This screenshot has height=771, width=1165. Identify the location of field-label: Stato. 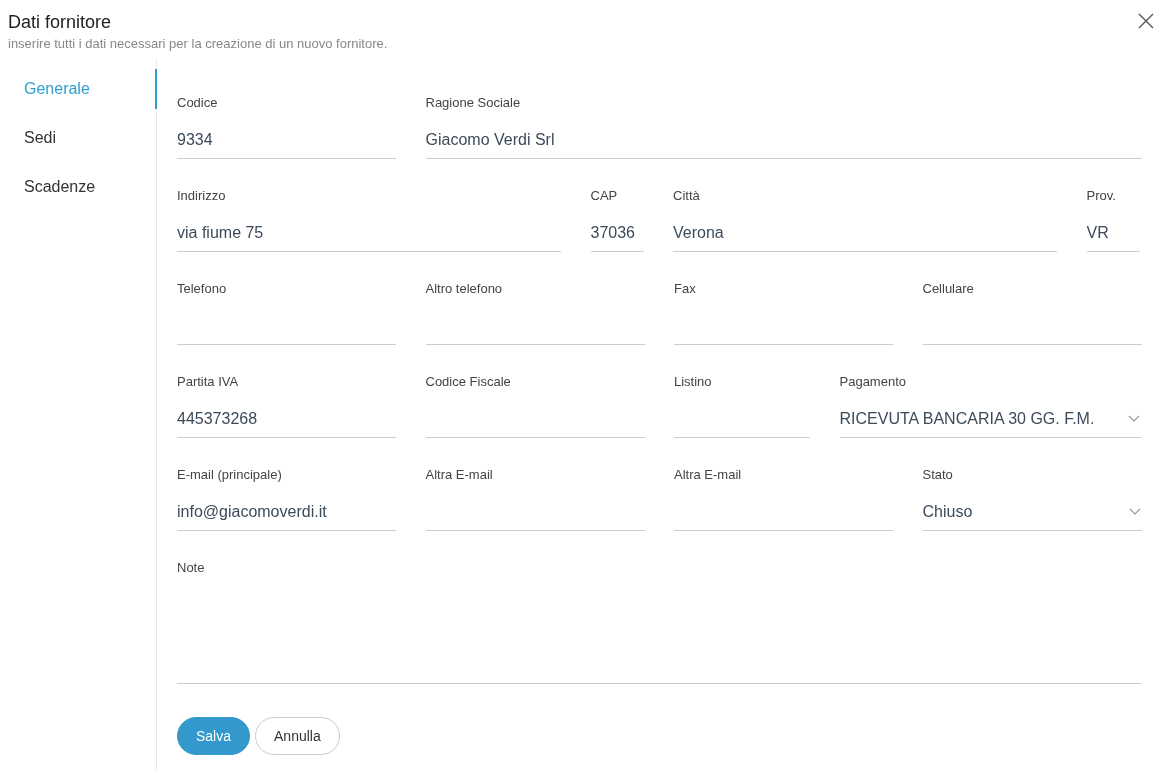
(938, 475).